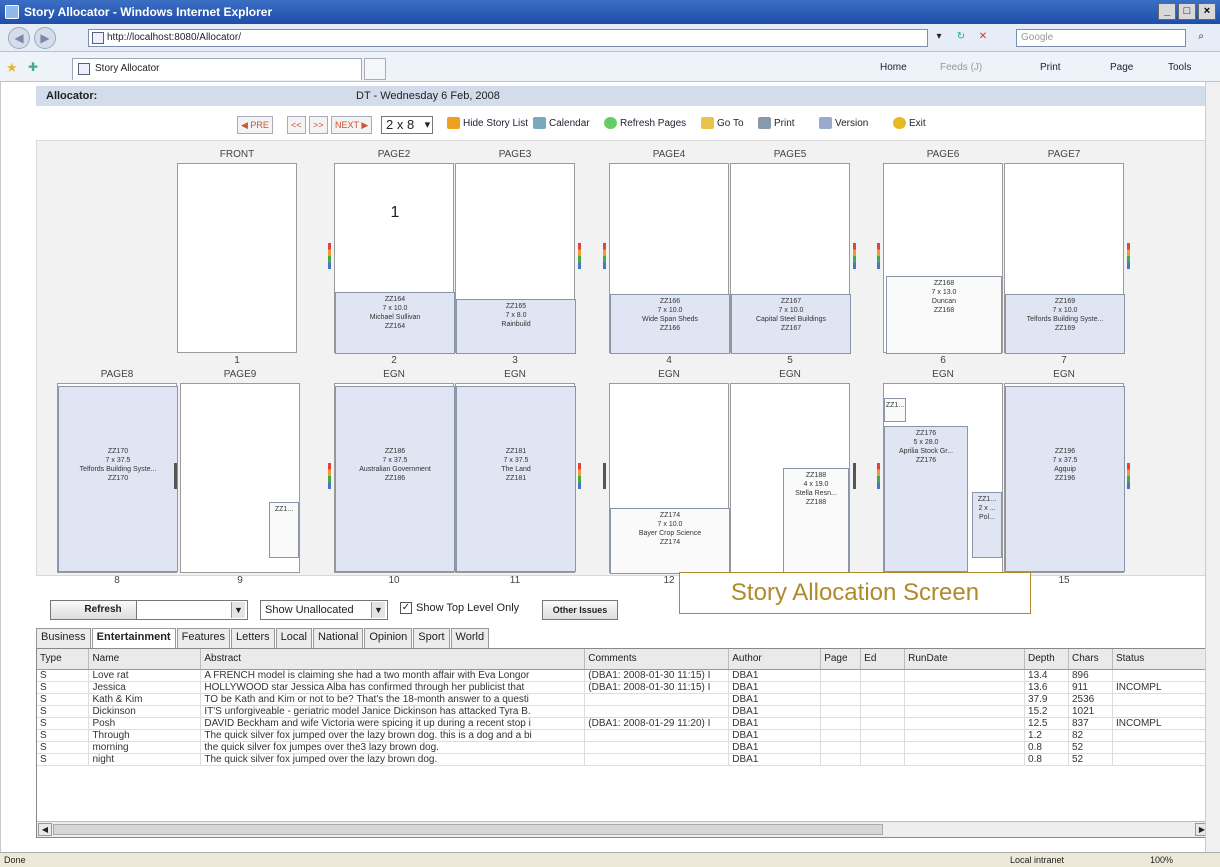 The height and width of the screenshot is (867, 1220). I want to click on tab-local: Local, so click(293, 638).